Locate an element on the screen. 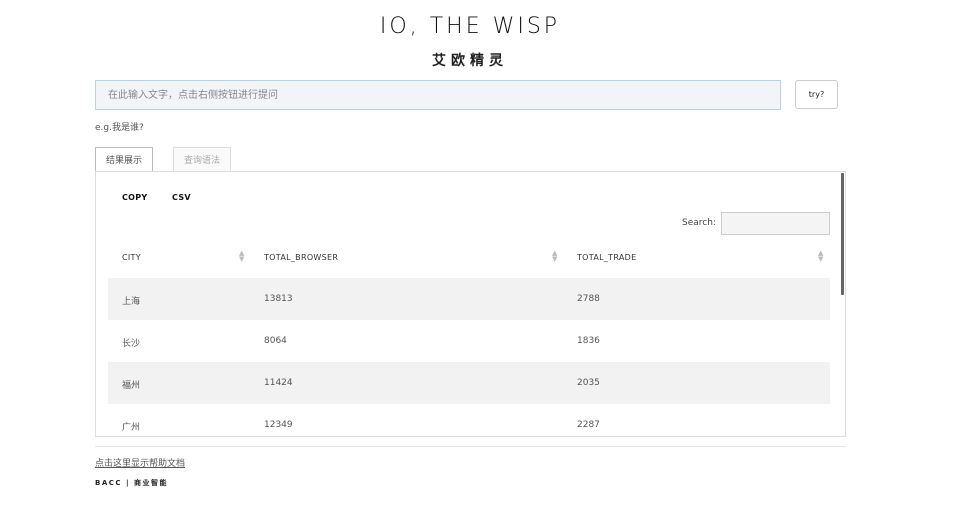 The height and width of the screenshot is (507, 960). cell-total-trade: 2287 is located at coordinates (588, 425).